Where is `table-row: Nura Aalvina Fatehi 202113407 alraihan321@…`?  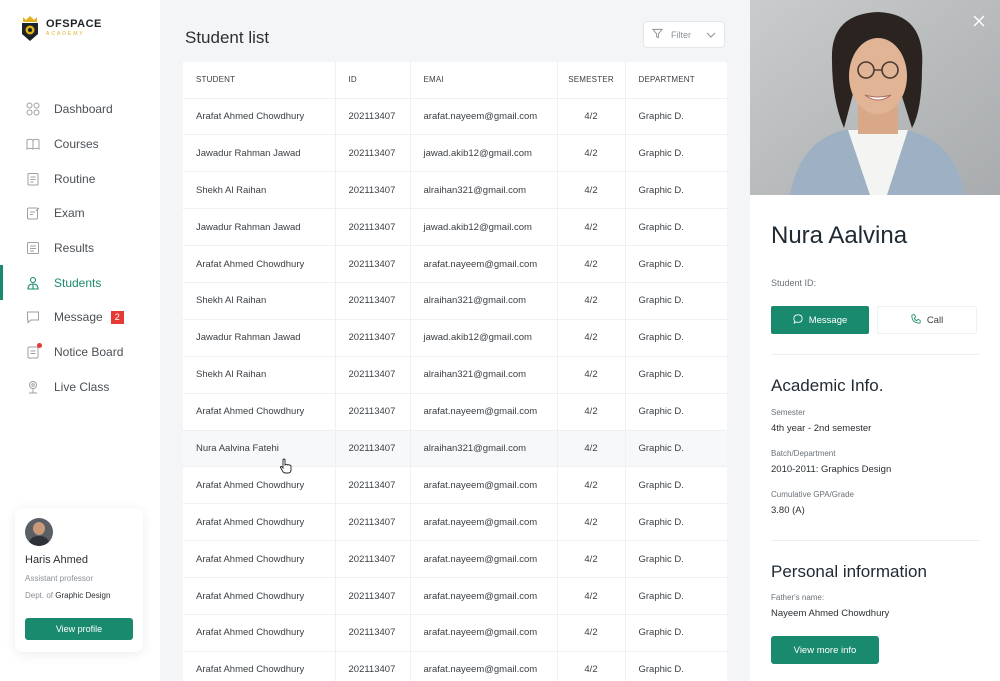 table-row: Nura Aalvina Fatehi 202113407 alraihan321@… is located at coordinates (455, 449).